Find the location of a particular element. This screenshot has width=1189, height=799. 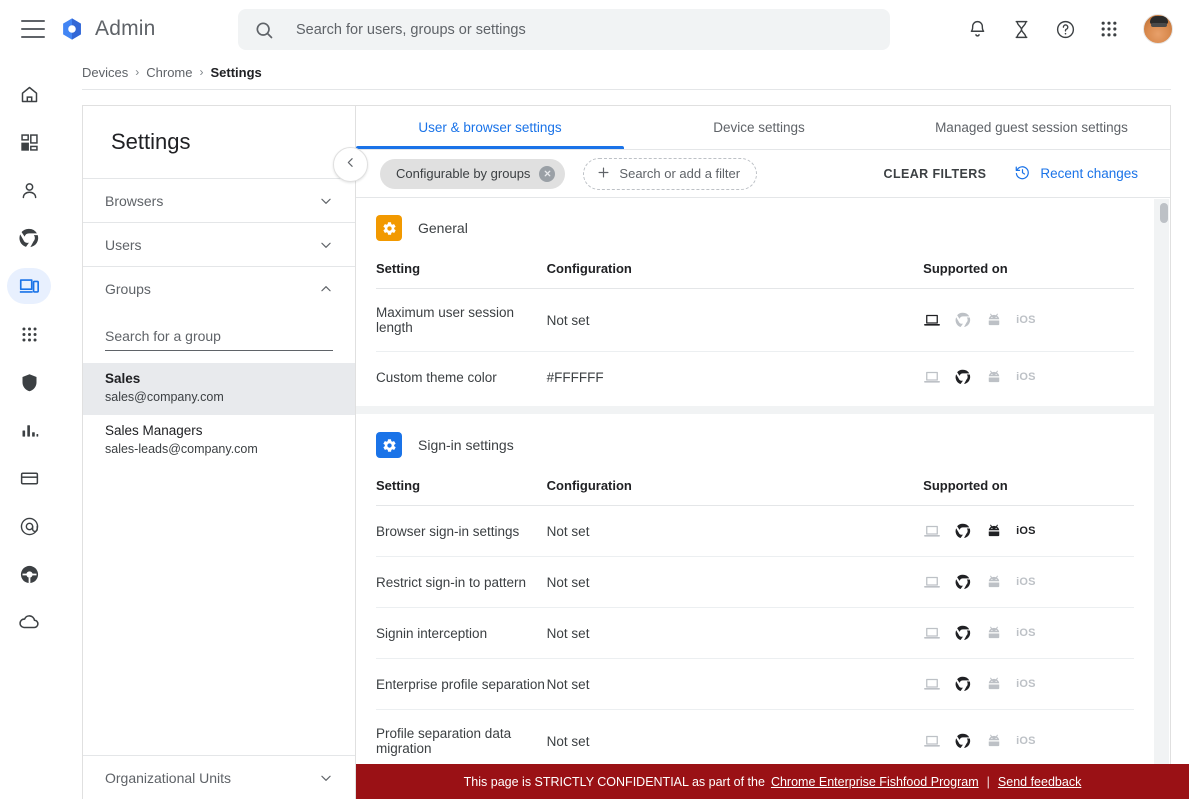

clear-filters-button: CLEAR FILTERS is located at coordinates (935, 174).